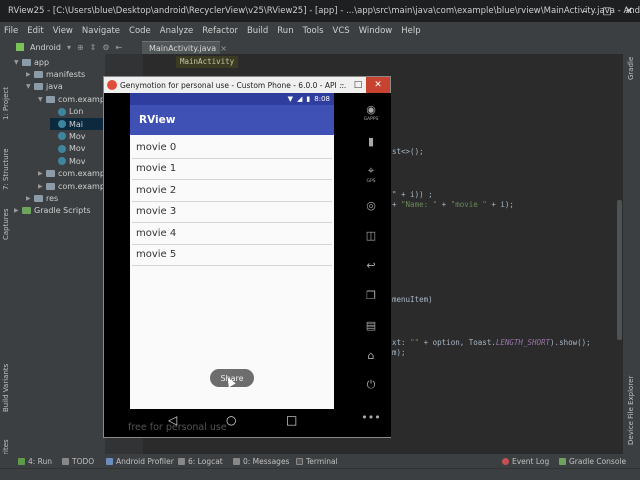  What do you see at coordinates (231, 420) in the screenshot?
I see `home-icon: ○` at bounding box center [231, 420].